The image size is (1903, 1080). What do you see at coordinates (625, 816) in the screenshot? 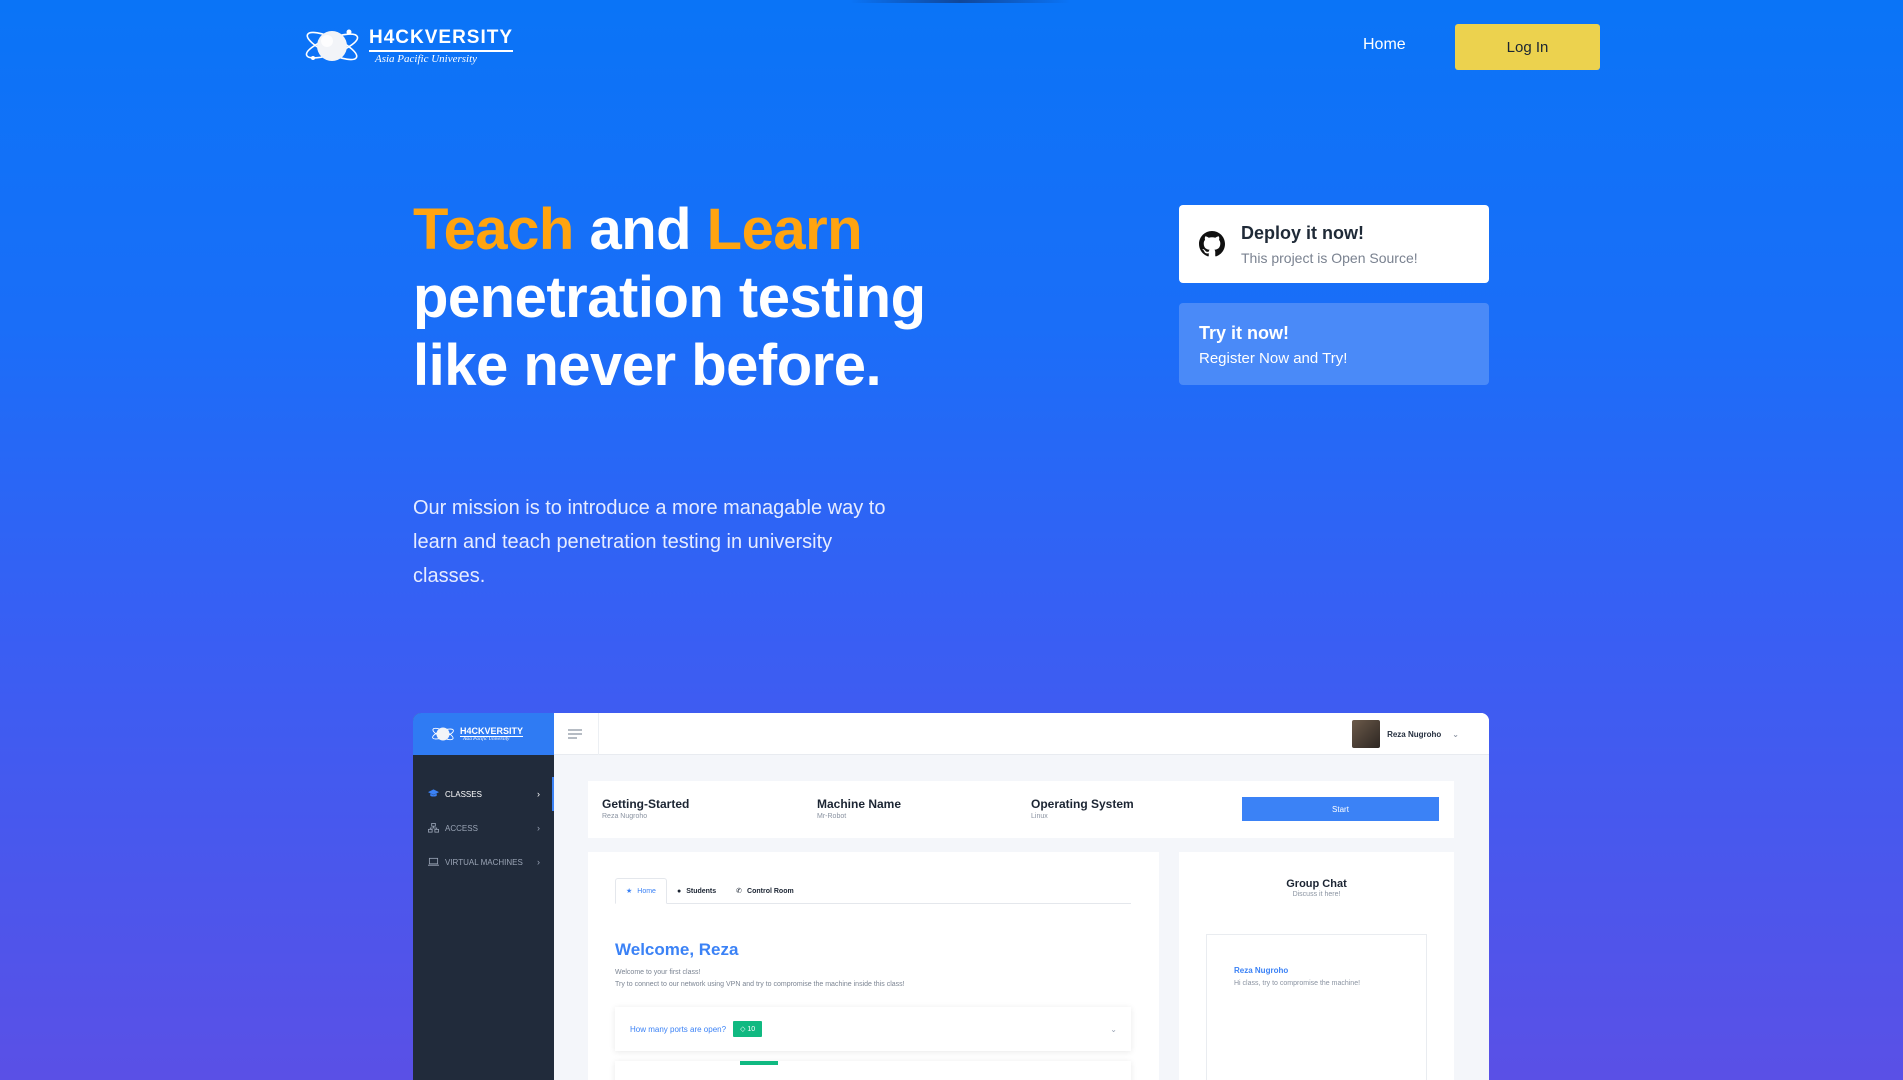
I see `class-owner: Reza Nugroho` at bounding box center [625, 816].